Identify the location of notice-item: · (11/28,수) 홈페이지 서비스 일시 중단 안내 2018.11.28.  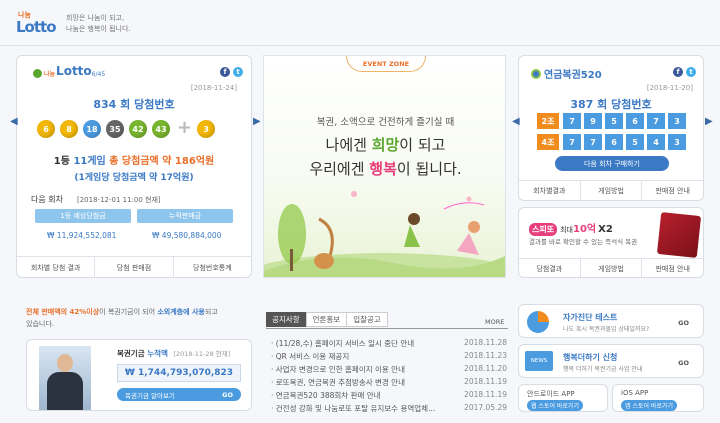
(389, 344).